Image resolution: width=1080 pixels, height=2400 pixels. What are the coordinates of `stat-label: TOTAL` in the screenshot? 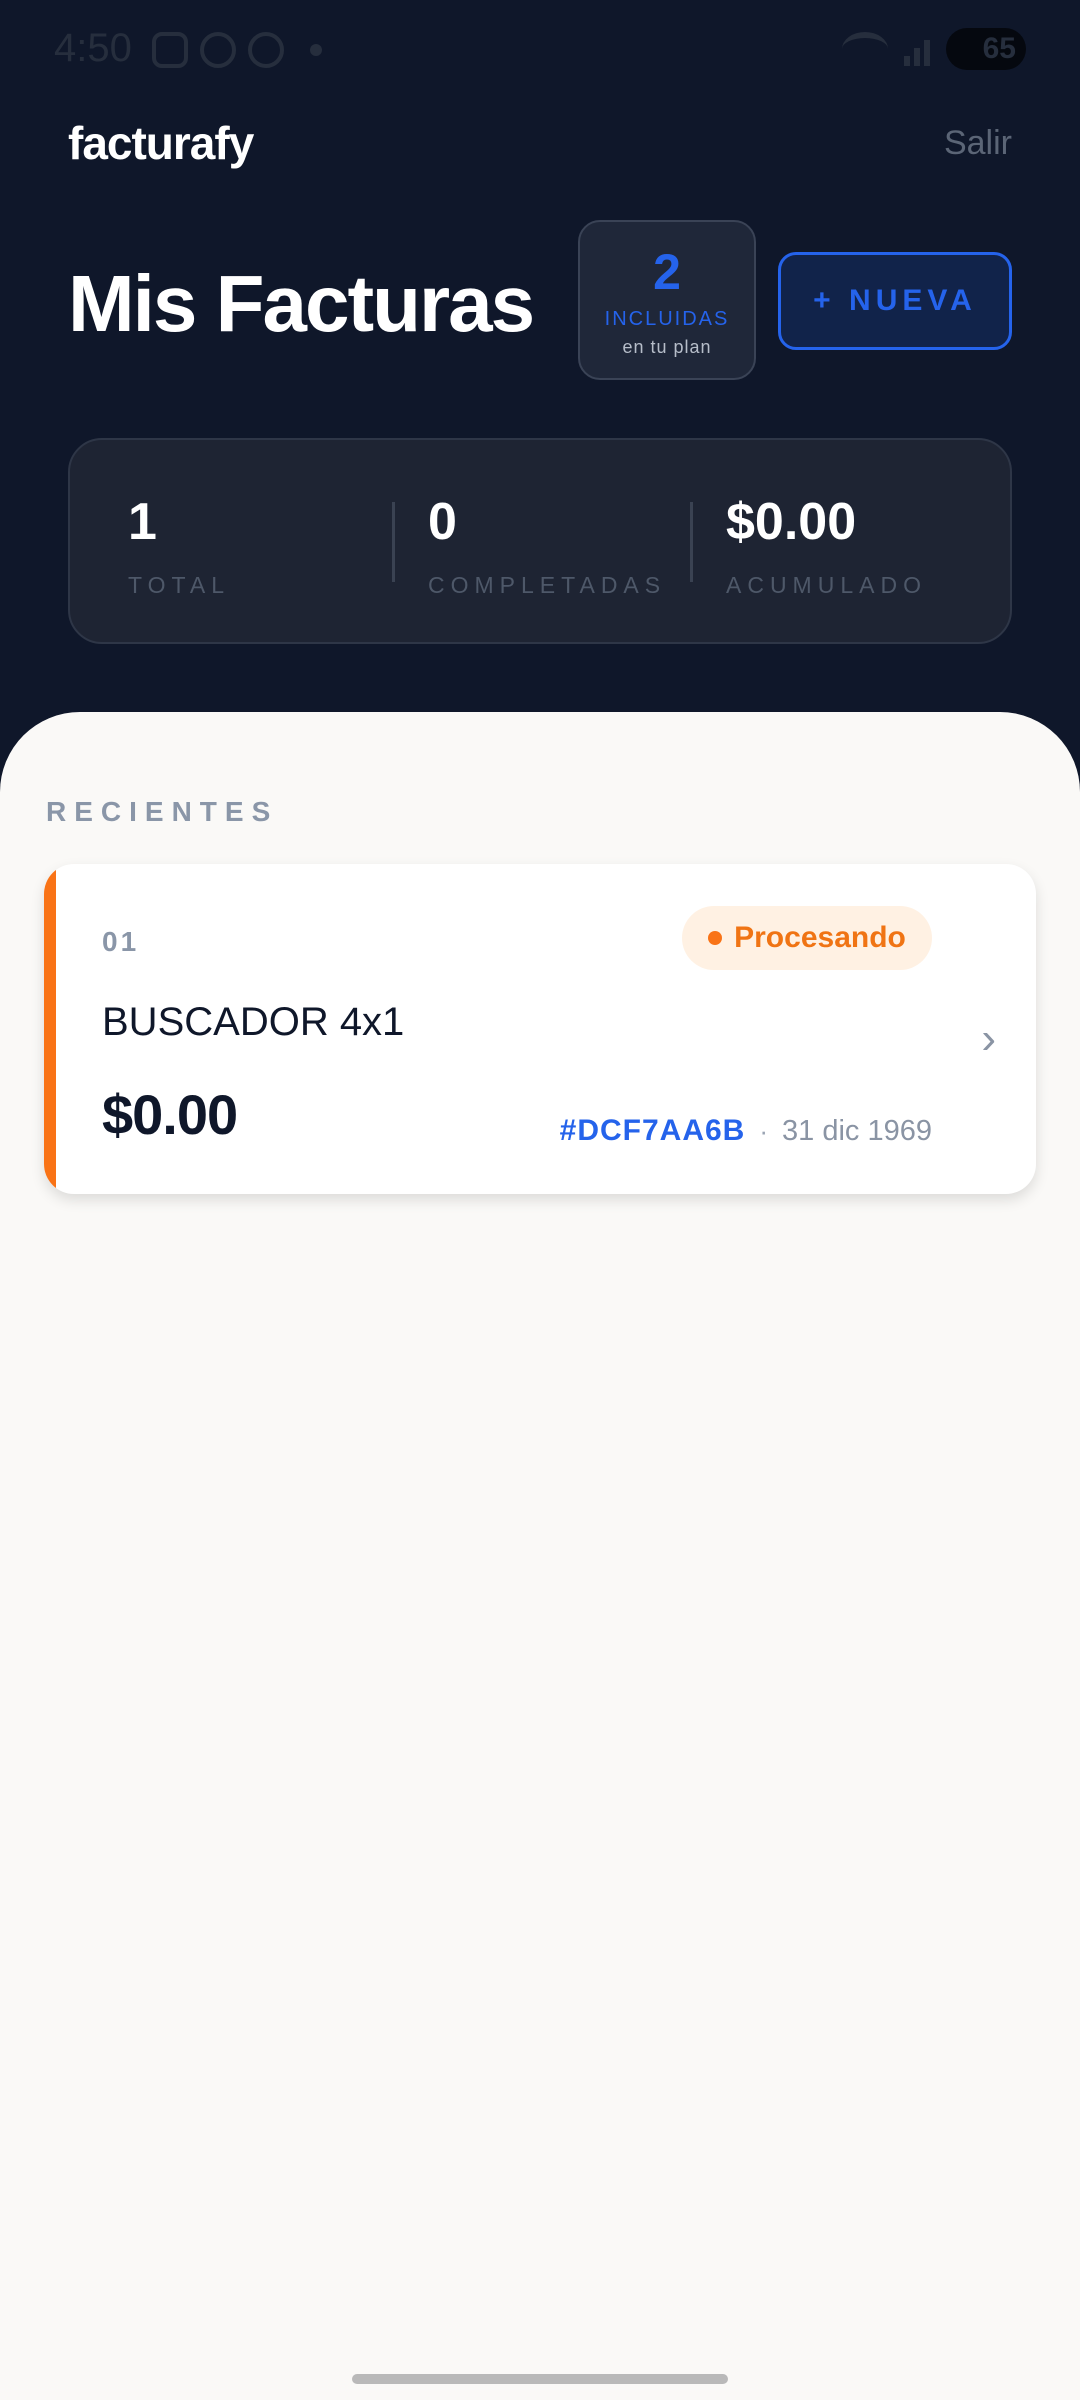 It's located at (179, 585).